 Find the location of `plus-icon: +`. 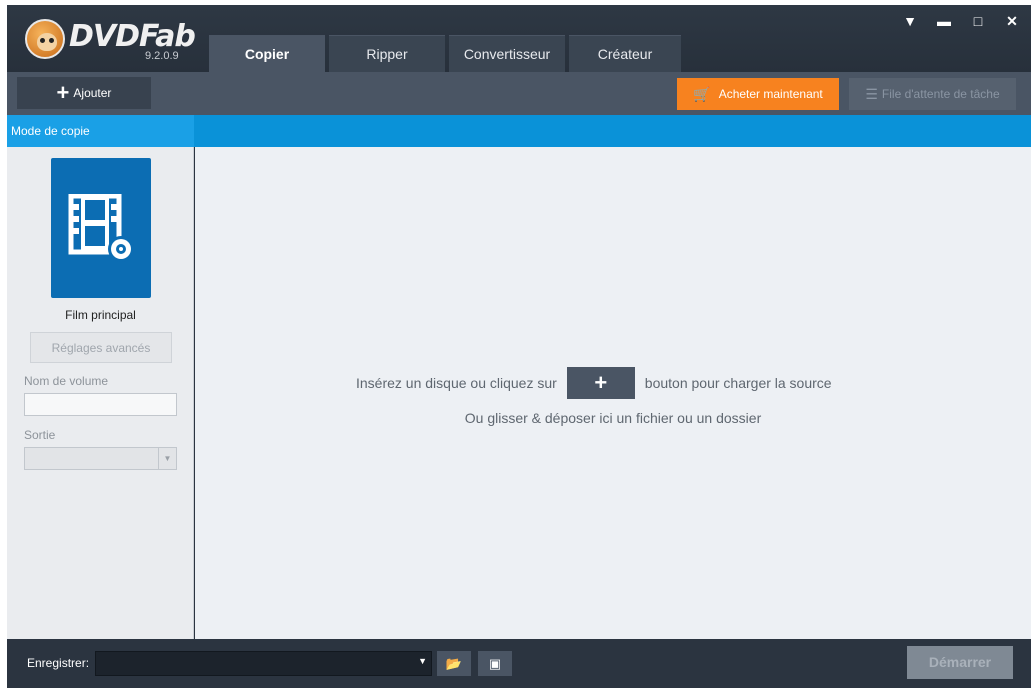

plus-icon: + is located at coordinates (63, 92).